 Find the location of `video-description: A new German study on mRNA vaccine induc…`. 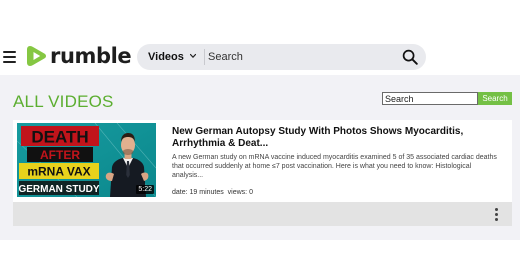

video-description: A new German study on mRNA vaccine induc… is located at coordinates (334, 166).